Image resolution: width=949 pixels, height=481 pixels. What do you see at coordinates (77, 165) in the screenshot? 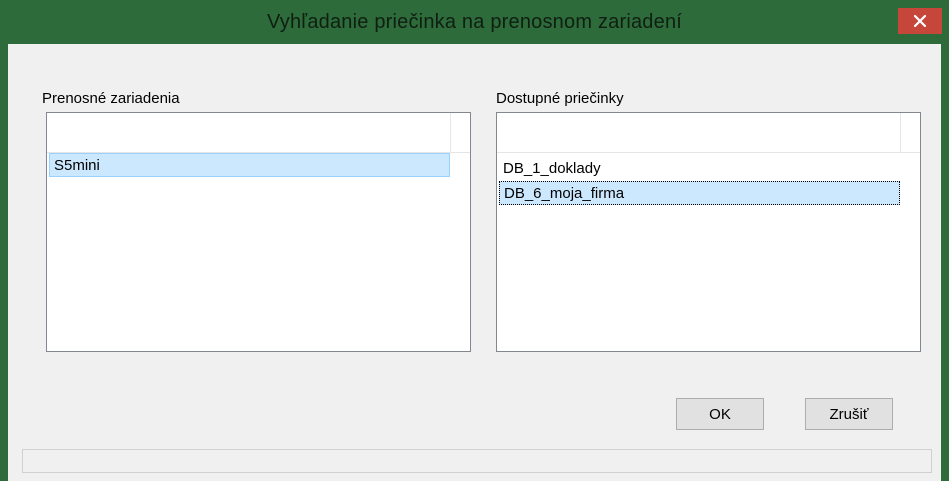
I see `device-item-label: S5mini` at bounding box center [77, 165].